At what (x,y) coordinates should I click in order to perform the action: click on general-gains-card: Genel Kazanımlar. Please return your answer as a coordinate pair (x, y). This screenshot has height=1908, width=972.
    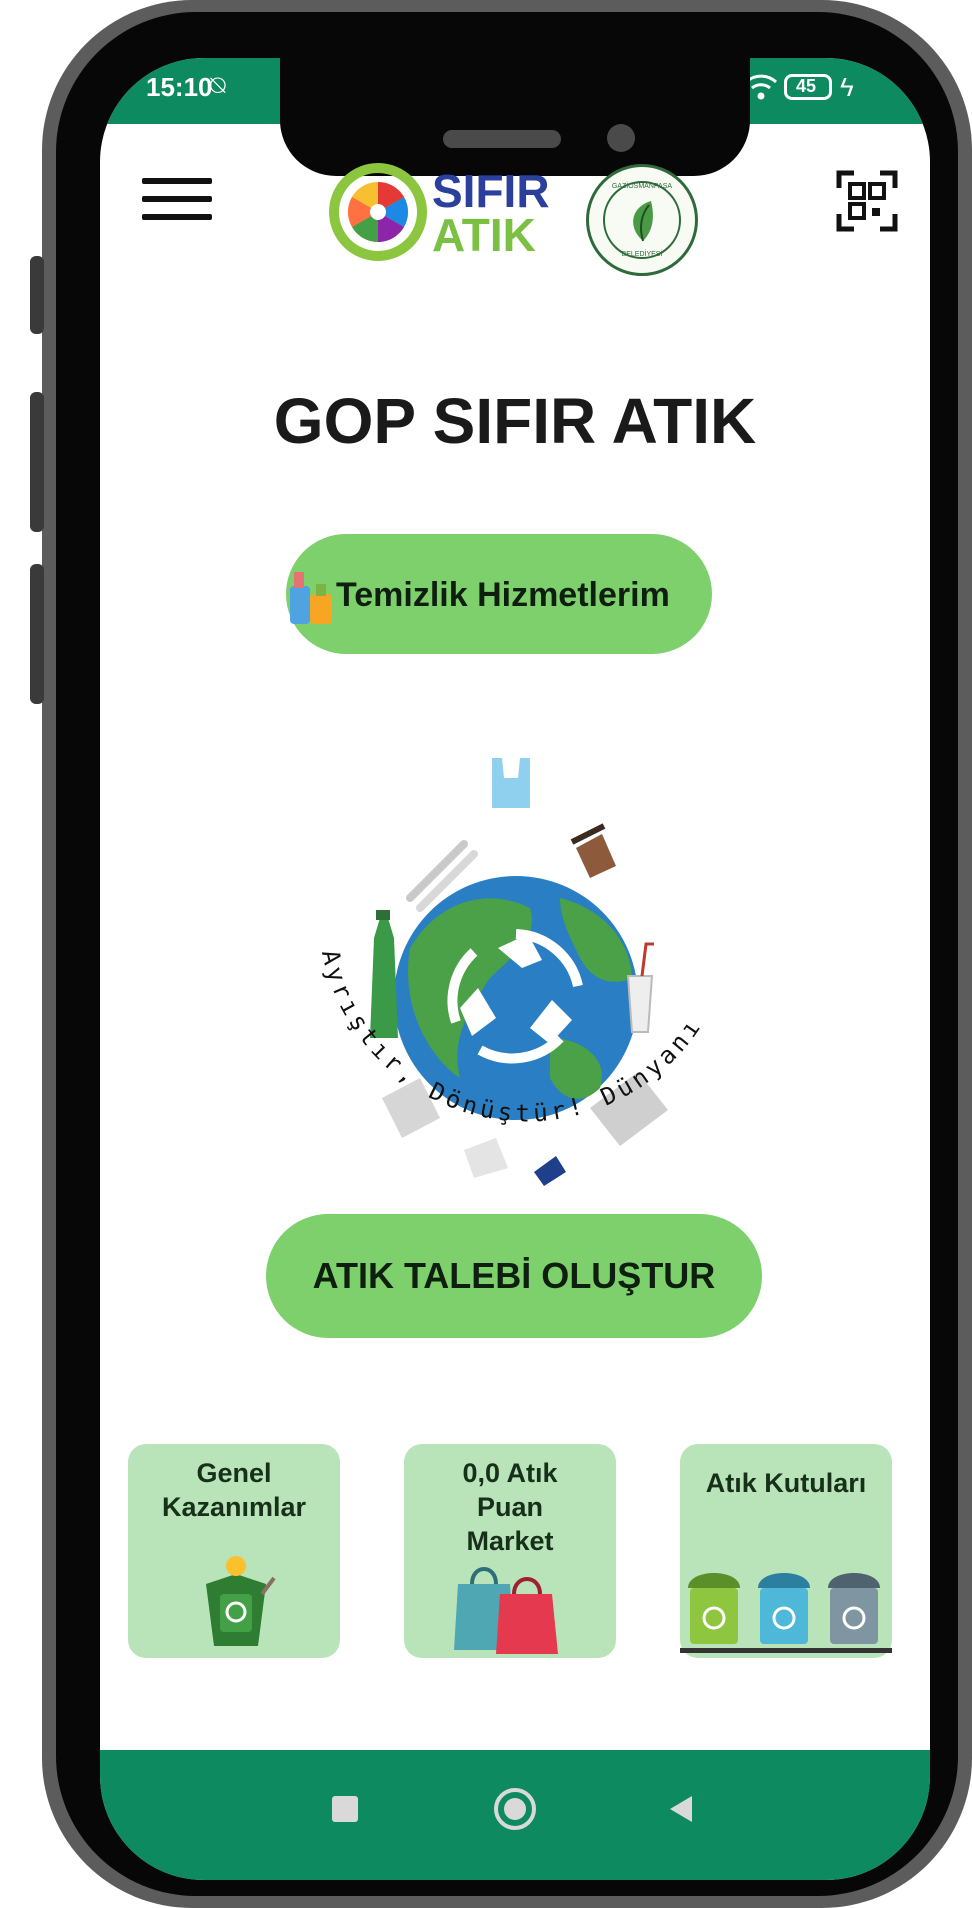
    Looking at the image, I should click on (234, 1551).